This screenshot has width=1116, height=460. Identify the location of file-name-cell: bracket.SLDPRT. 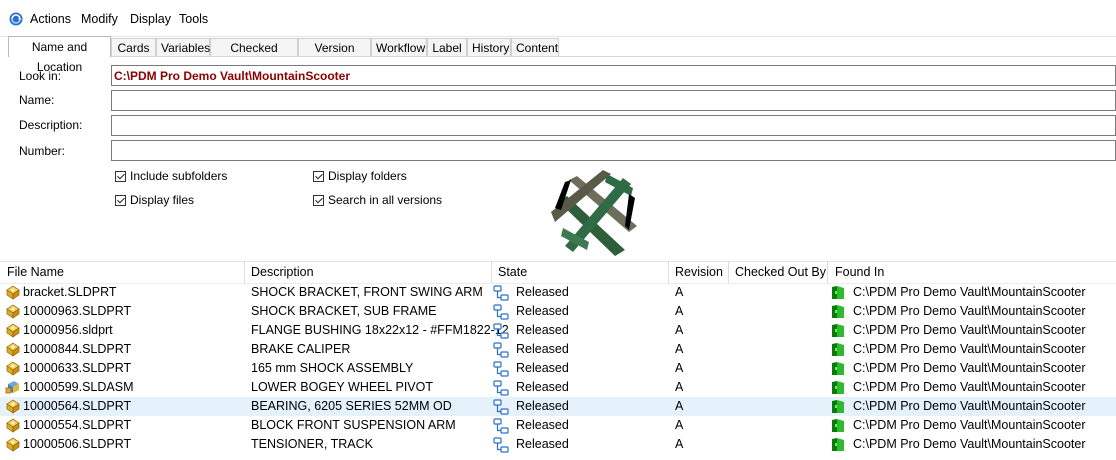
(70, 292).